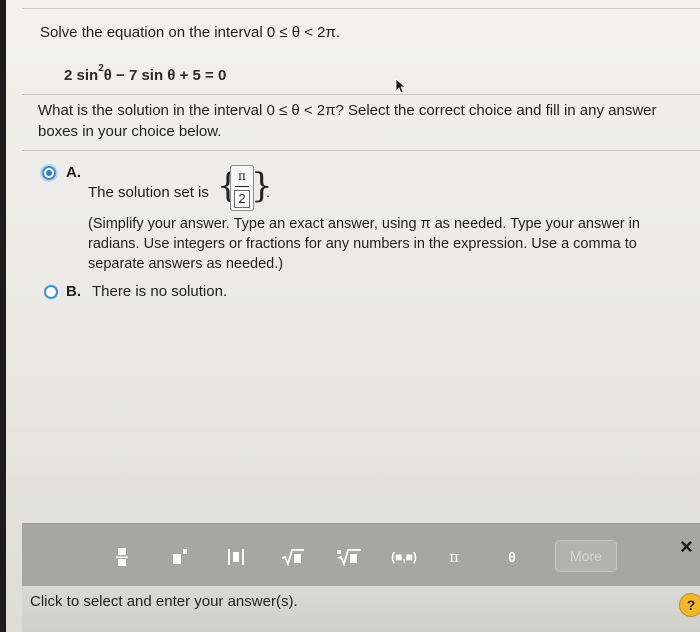  What do you see at coordinates (148, 192) in the screenshot?
I see `solution-set-label: The solution set is` at bounding box center [148, 192].